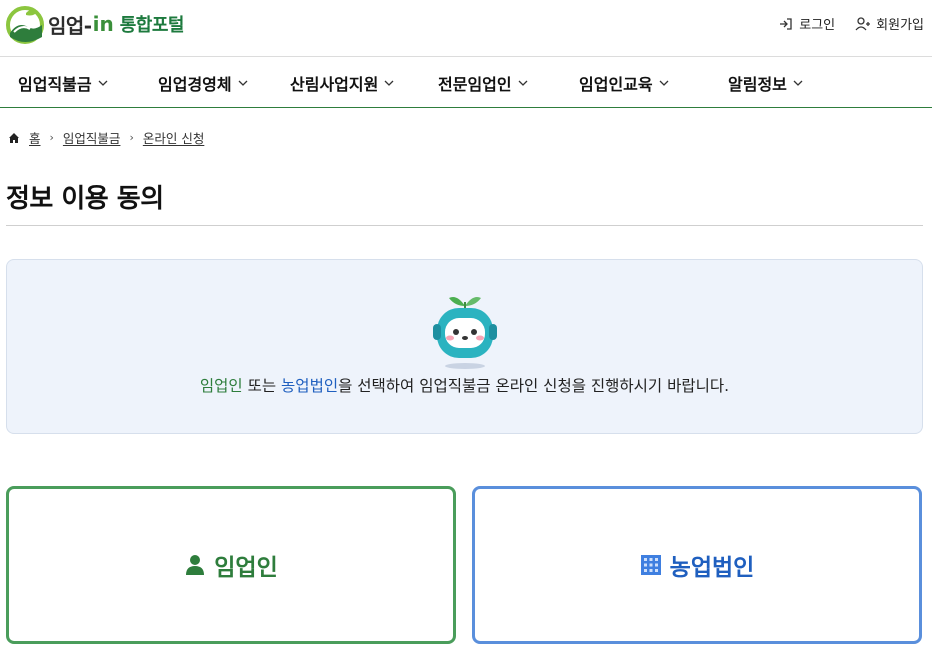 Image resolution: width=932 pixels, height=655 pixels. I want to click on nav-label: 임업인교육, so click(616, 84).